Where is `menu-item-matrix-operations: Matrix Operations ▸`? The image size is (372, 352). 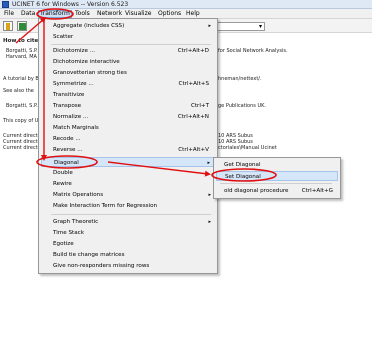
menu-item-matrix-operations: Matrix Operations ▸ is located at coordinates (128, 195).